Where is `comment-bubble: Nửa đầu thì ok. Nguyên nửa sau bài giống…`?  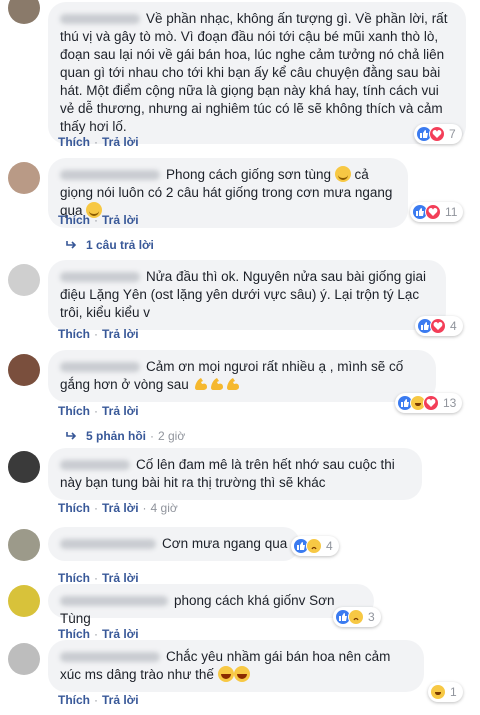
comment-bubble: Nửa đầu thì ok. Nguyên nửa sau bài giống… is located at coordinates (247, 295).